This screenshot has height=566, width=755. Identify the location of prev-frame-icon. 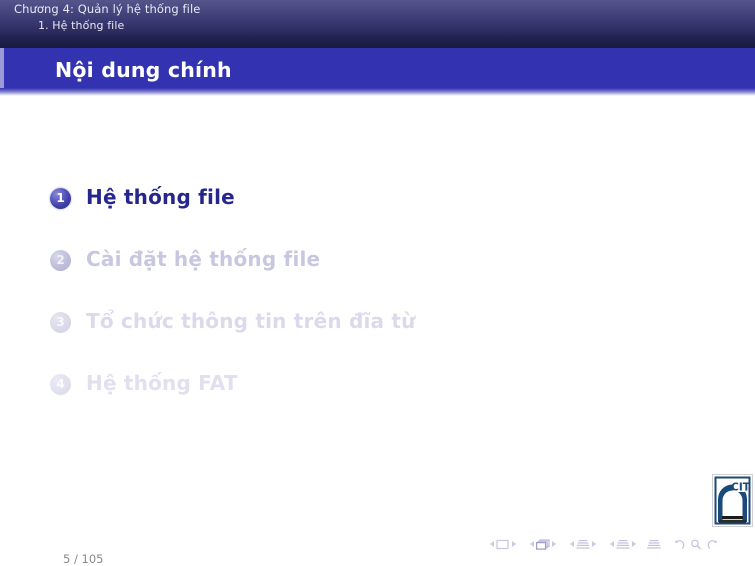
(531, 544).